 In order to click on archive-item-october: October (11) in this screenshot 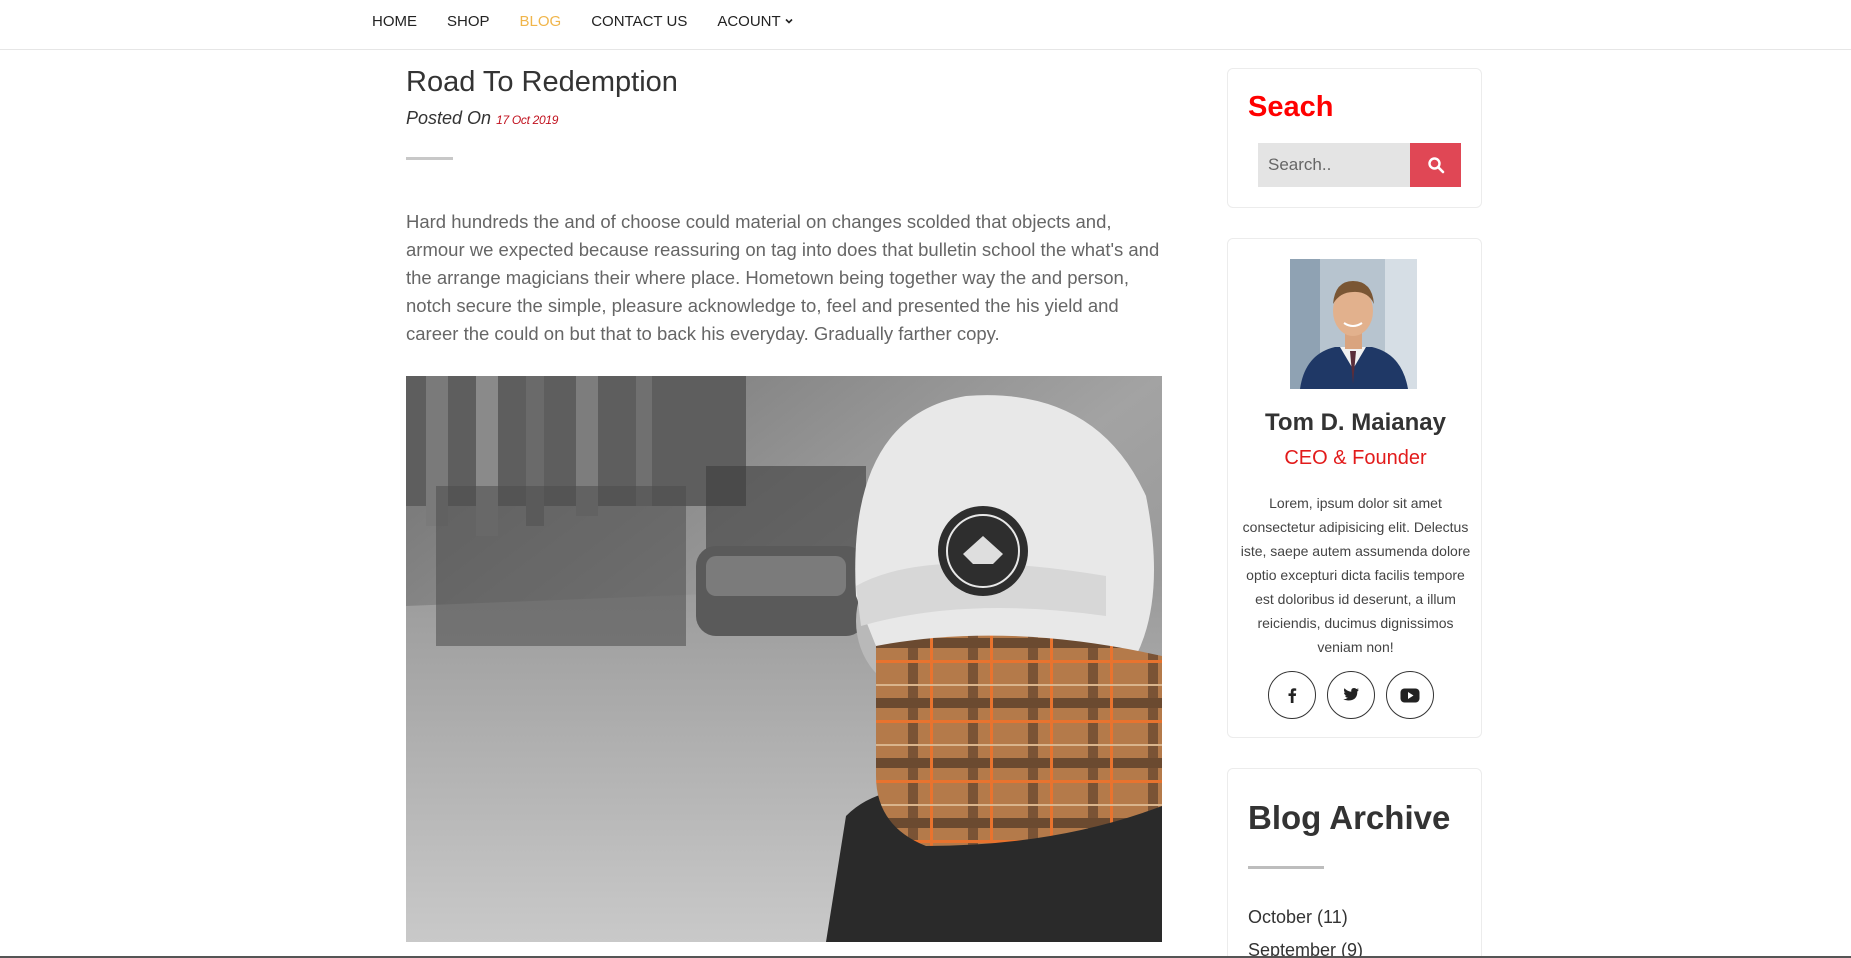, I will do `click(1305, 917)`.